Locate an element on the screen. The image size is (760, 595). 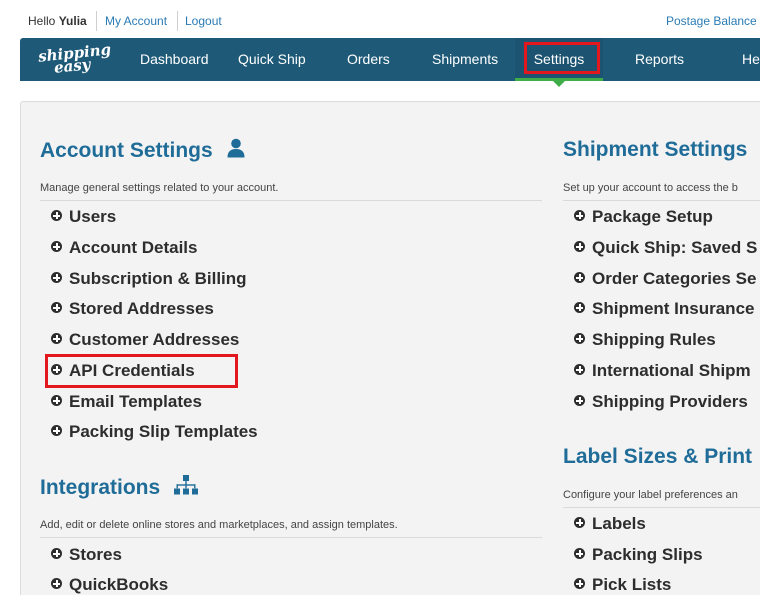
account-settings-title: Account Settings is located at coordinates (142, 150).